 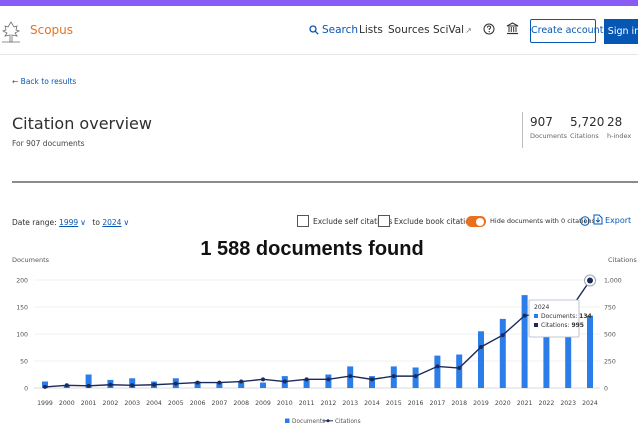 What do you see at coordinates (198, 403) in the screenshot?
I see `x-tick-label: 2006` at bounding box center [198, 403].